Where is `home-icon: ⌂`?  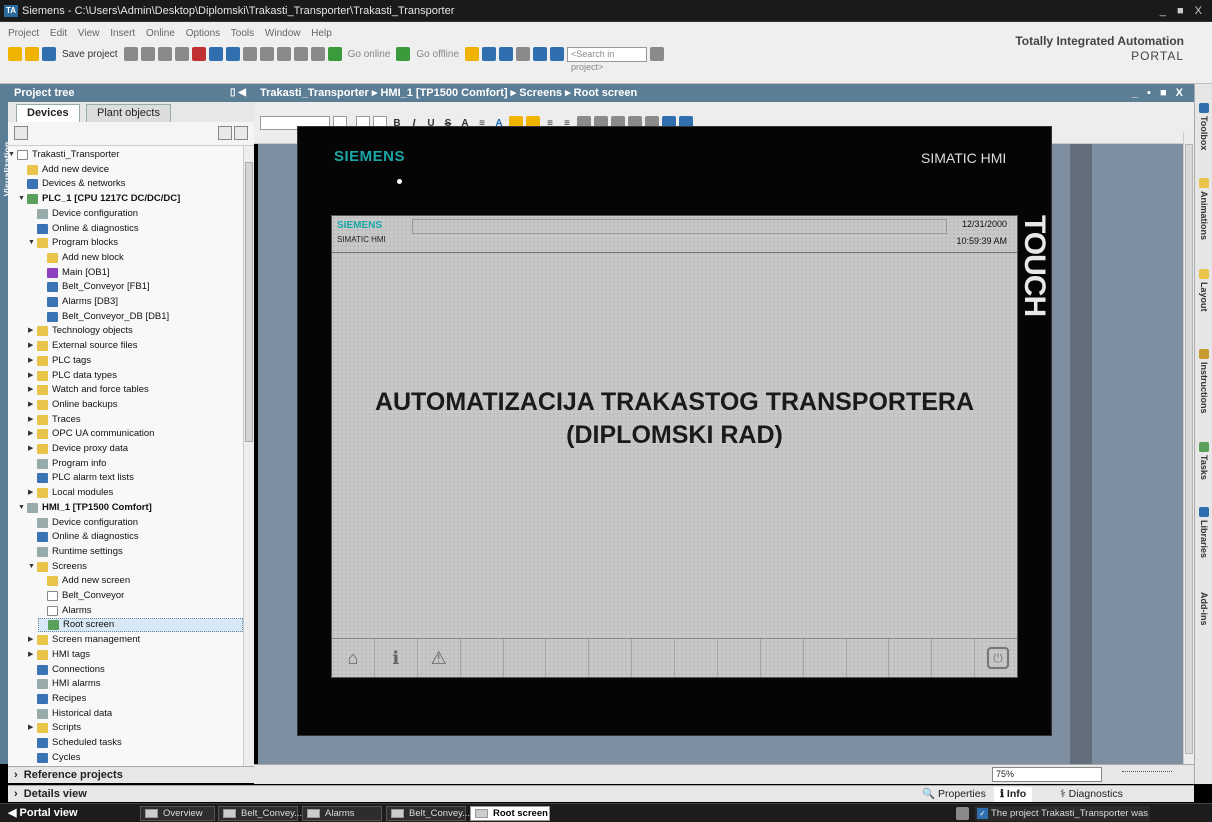
home-icon: ⌂ is located at coordinates (353, 658).